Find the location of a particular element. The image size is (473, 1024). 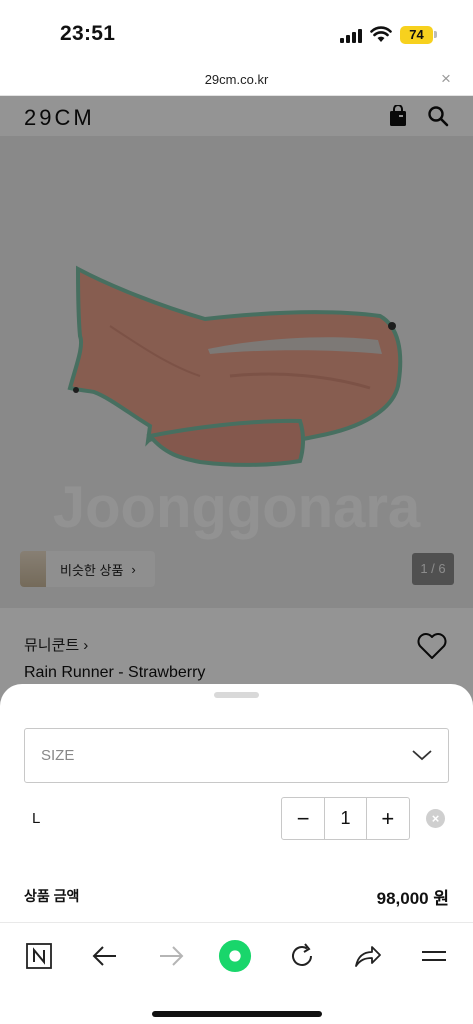

naver-home-button is located at coordinates (39, 956).